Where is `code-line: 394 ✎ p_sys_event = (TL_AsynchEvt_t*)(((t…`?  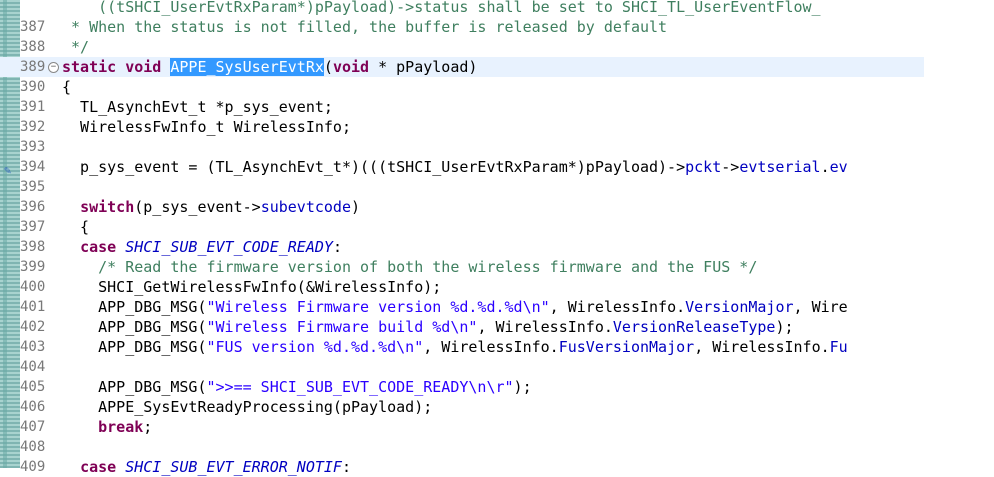
code-line: 394 ✎ p_sys_event = (TL_AsynchEvt_t*)(((t… is located at coordinates (497, 167).